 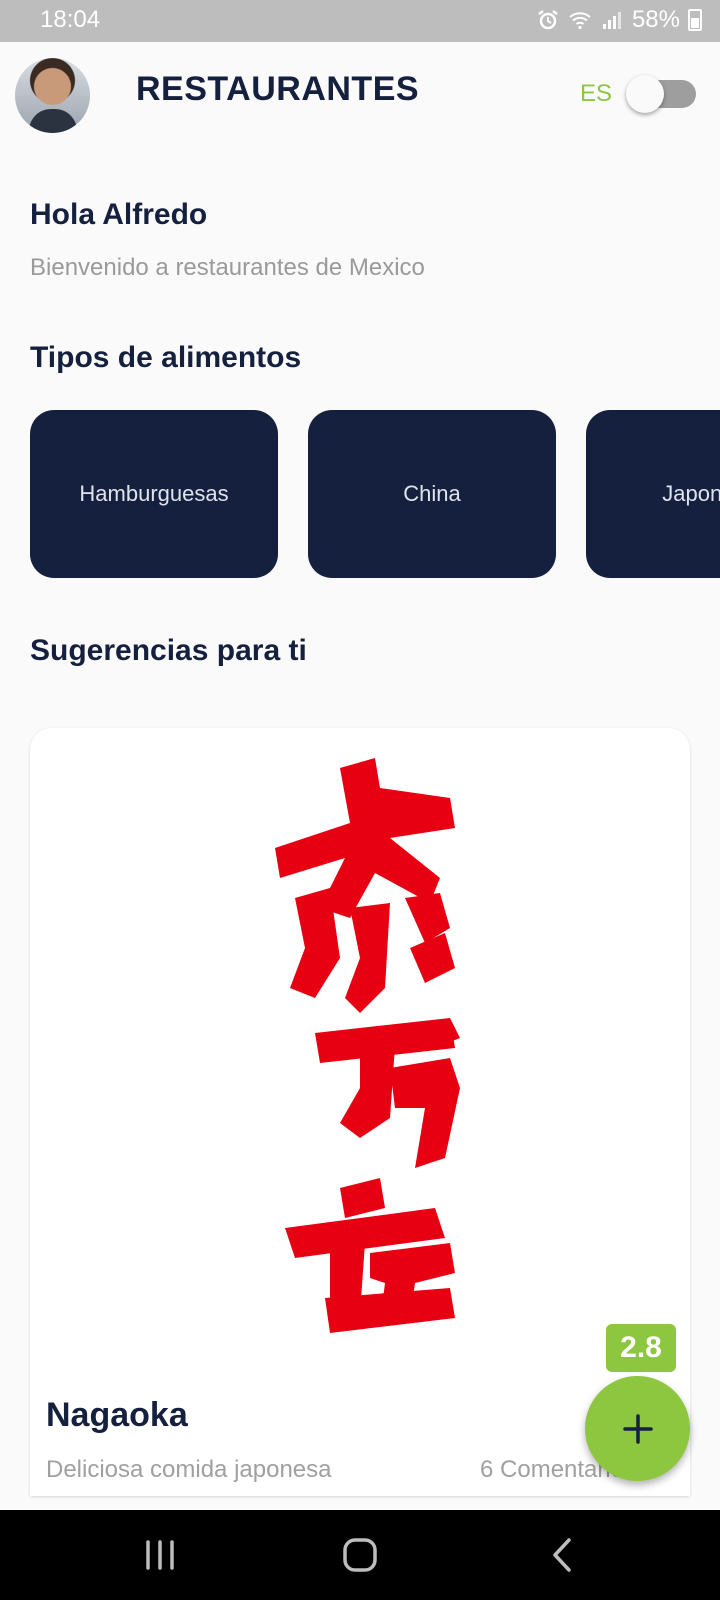 What do you see at coordinates (691, 493) in the screenshot?
I see `category-label: Japonesa` at bounding box center [691, 493].